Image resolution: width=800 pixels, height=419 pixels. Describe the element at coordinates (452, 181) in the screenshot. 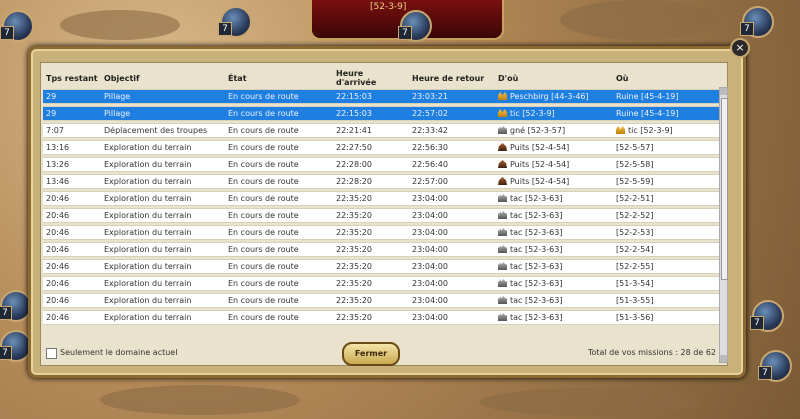

I see `cell-return: 22:57:00` at that location.